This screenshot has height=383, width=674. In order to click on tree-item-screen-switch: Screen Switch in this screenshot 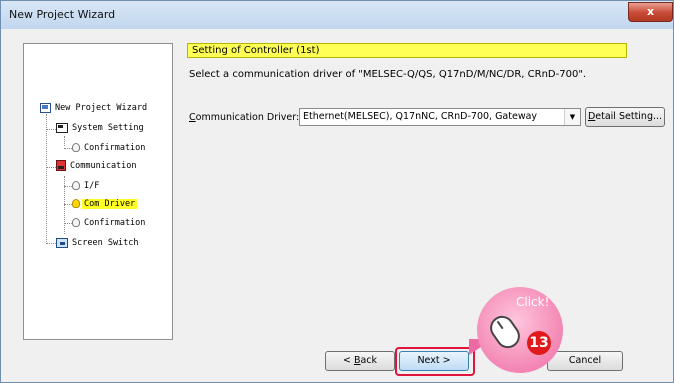, I will do `click(98, 243)`.